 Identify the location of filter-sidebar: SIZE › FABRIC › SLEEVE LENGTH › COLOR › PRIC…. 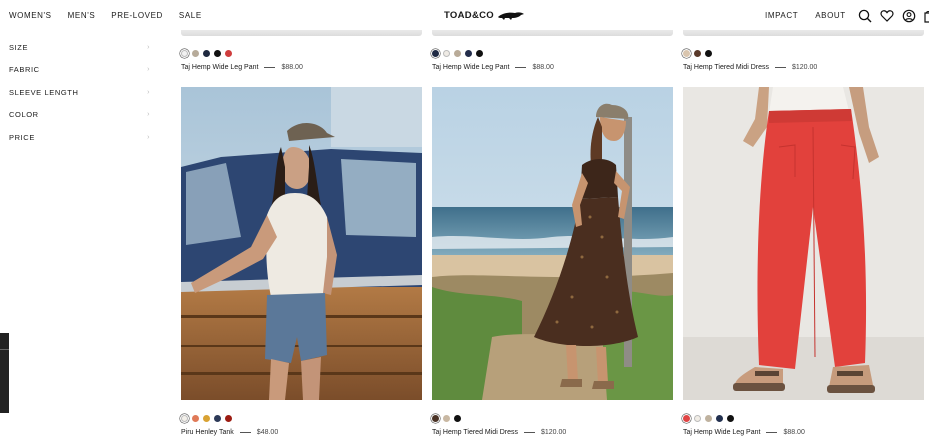
(75, 92).